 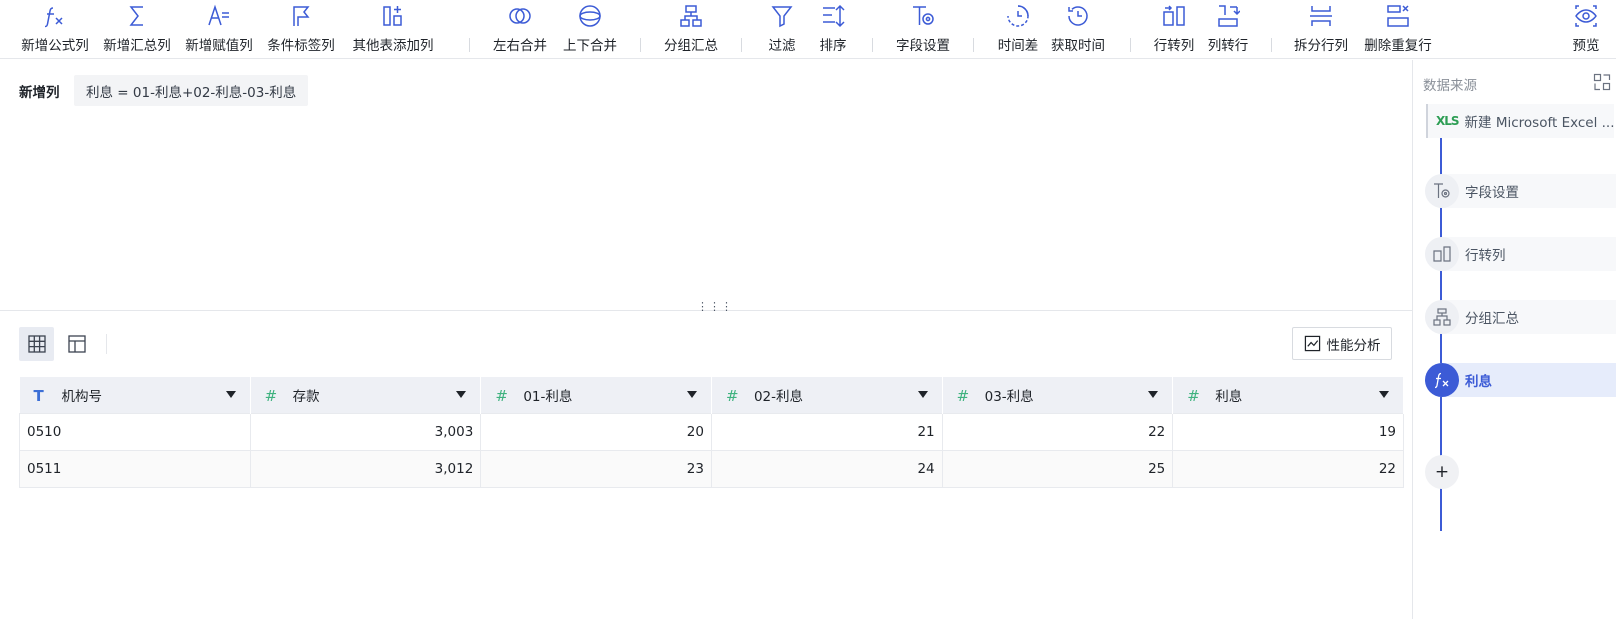 What do you see at coordinates (135, 395) in the screenshot?
I see `column-header: T 机构号` at bounding box center [135, 395].